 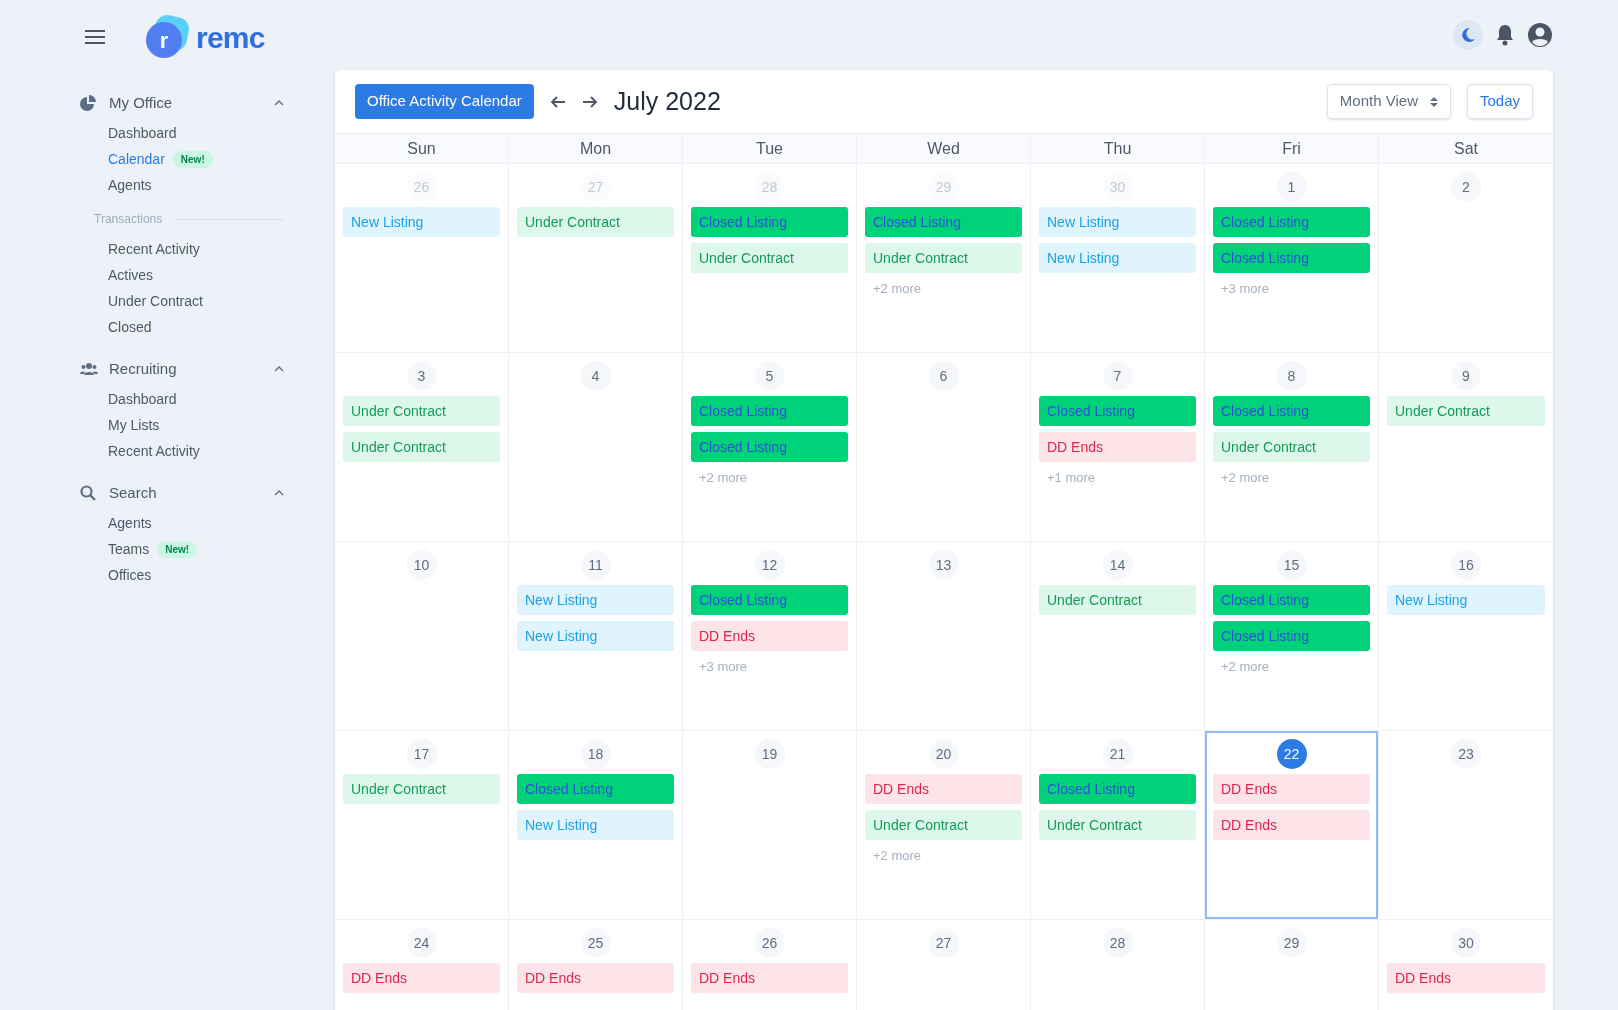 I want to click on day-cell: 23, so click(x=1466, y=825).